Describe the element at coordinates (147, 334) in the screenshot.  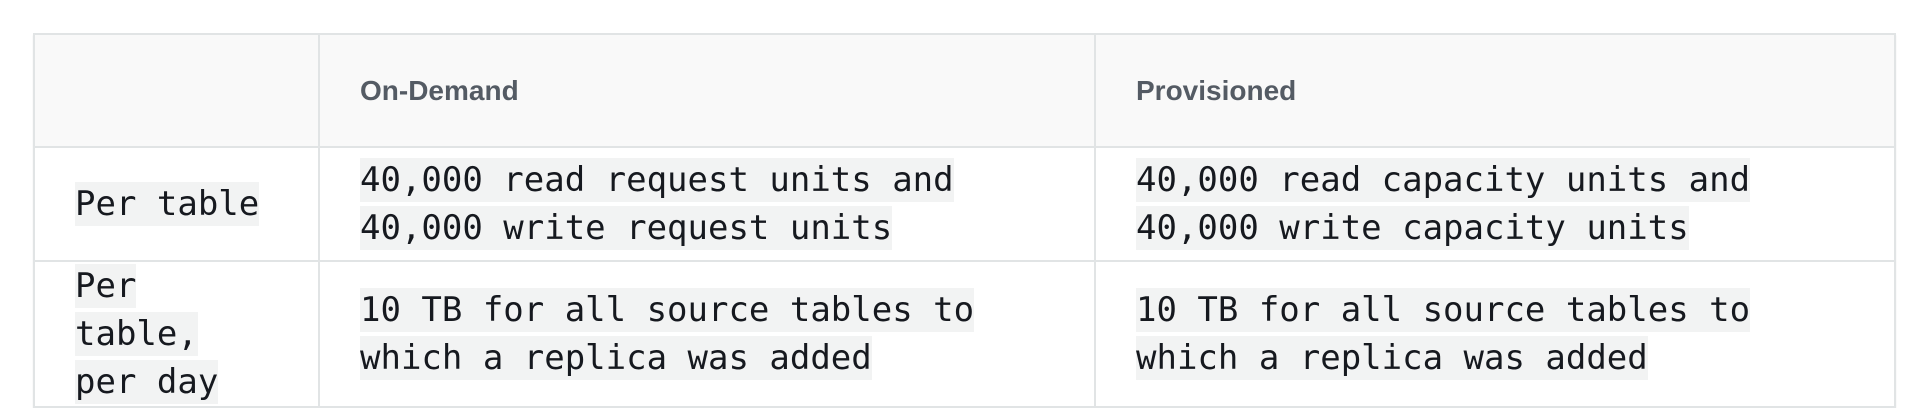
I see `row-label: Per table, per day` at that location.